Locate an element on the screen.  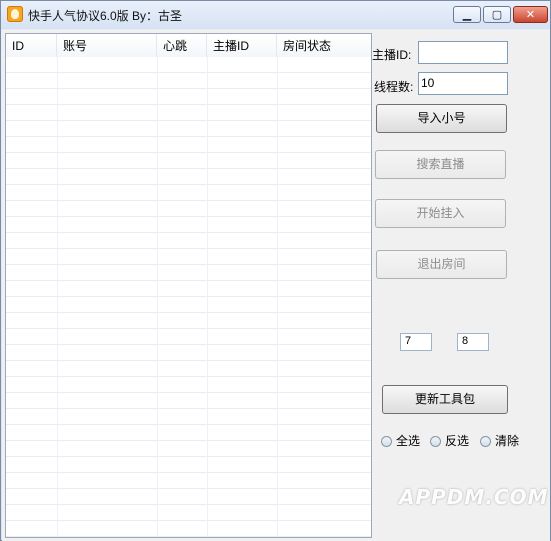
radio-select-all: 全选 is located at coordinates (400, 440).